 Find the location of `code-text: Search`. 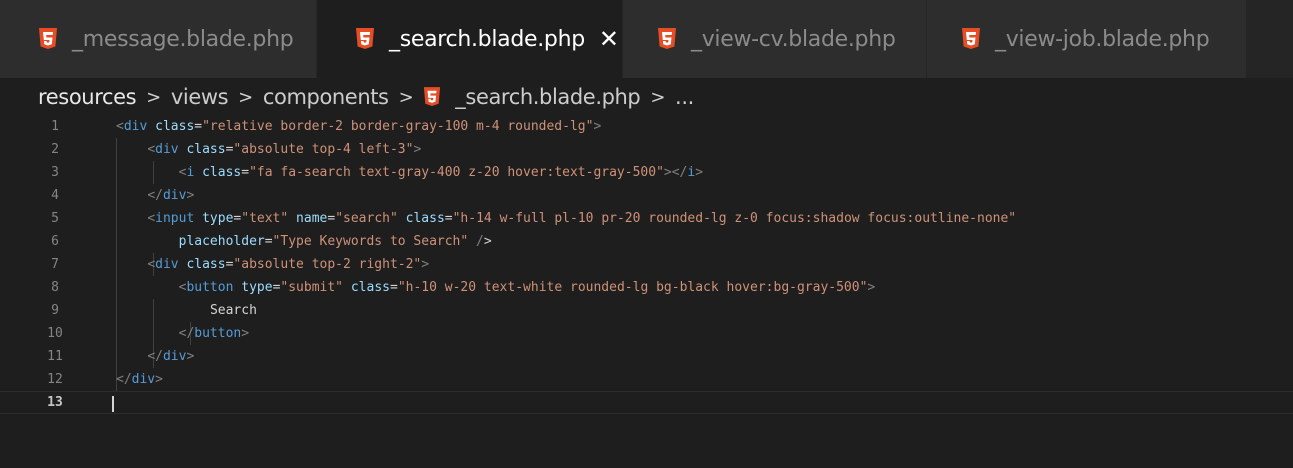

code-text: Search is located at coordinates (233, 310).